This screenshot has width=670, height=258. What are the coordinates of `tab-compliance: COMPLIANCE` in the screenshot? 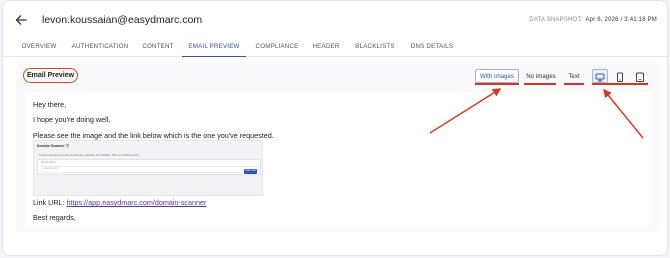 It's located at (277, 48).